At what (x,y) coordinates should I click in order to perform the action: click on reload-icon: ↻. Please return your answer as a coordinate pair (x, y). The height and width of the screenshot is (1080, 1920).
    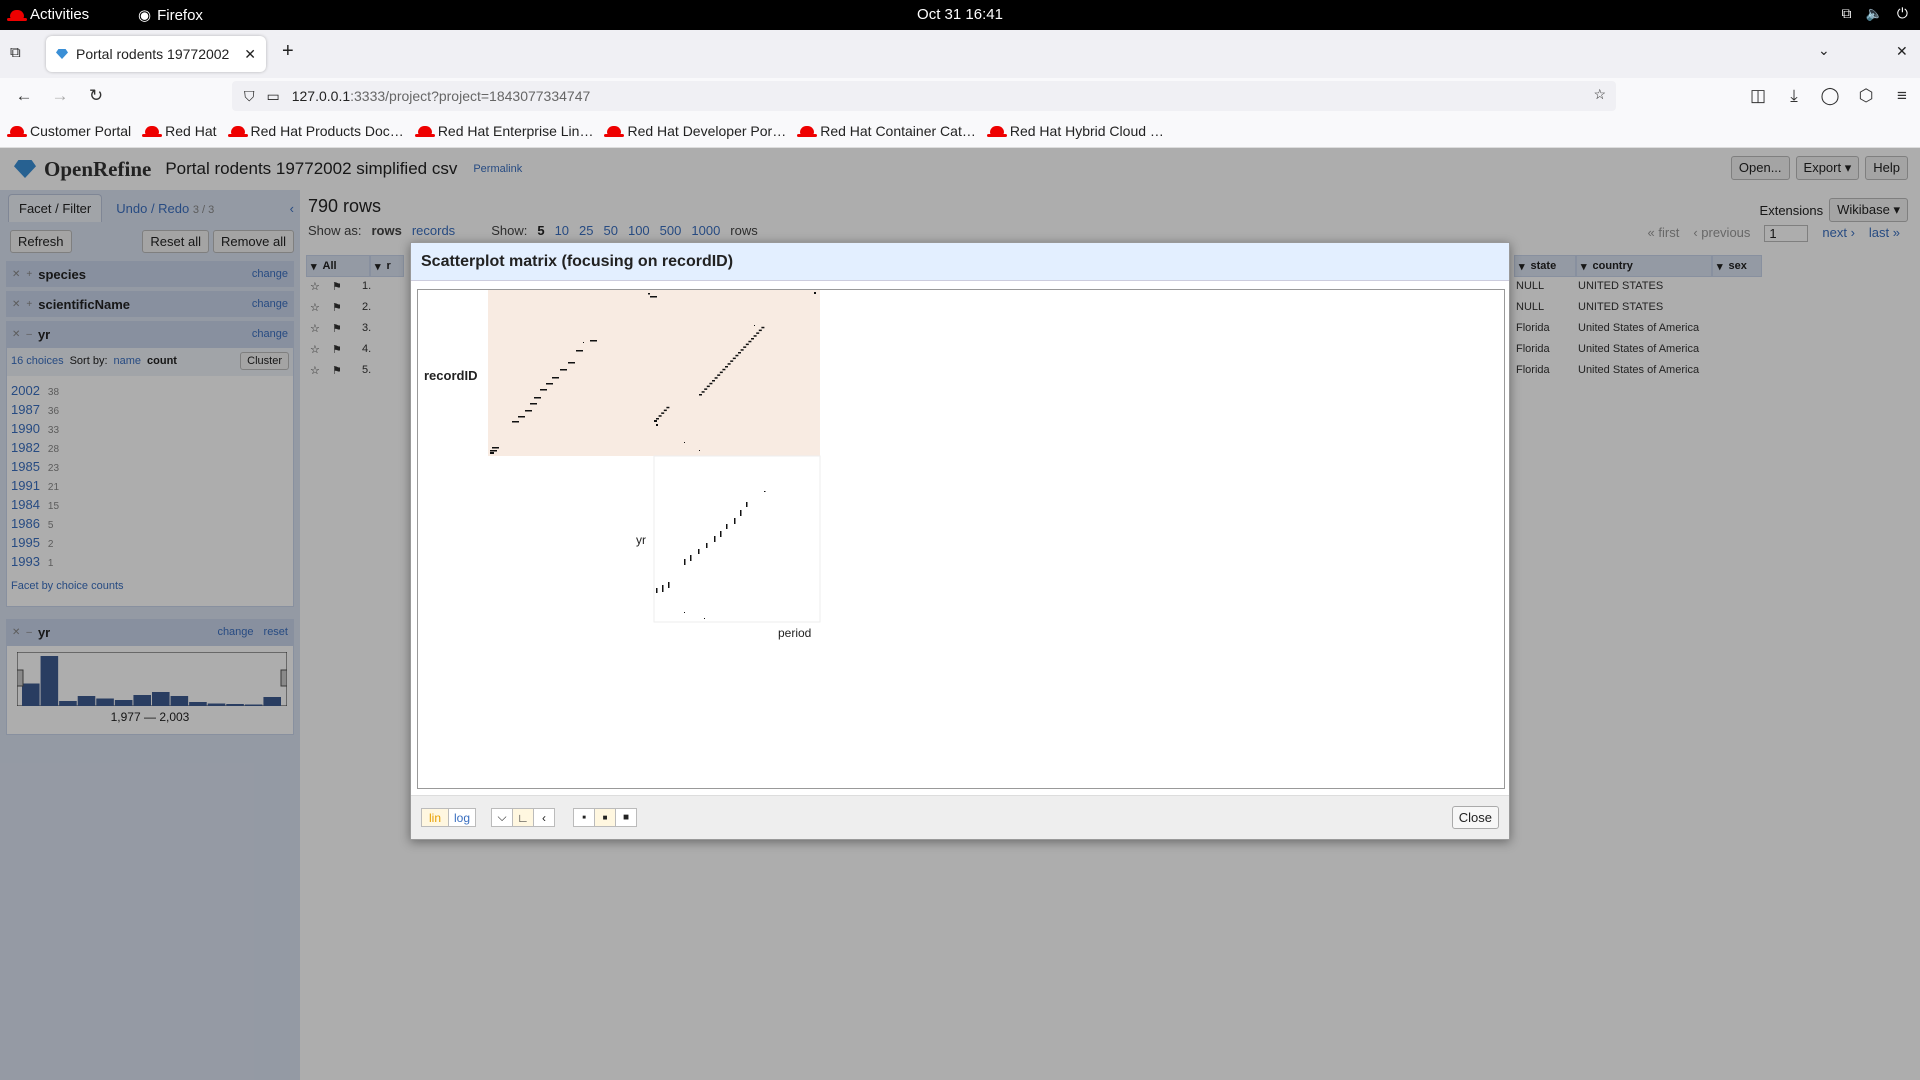
    Looking at the image, I should click on (96, 96).